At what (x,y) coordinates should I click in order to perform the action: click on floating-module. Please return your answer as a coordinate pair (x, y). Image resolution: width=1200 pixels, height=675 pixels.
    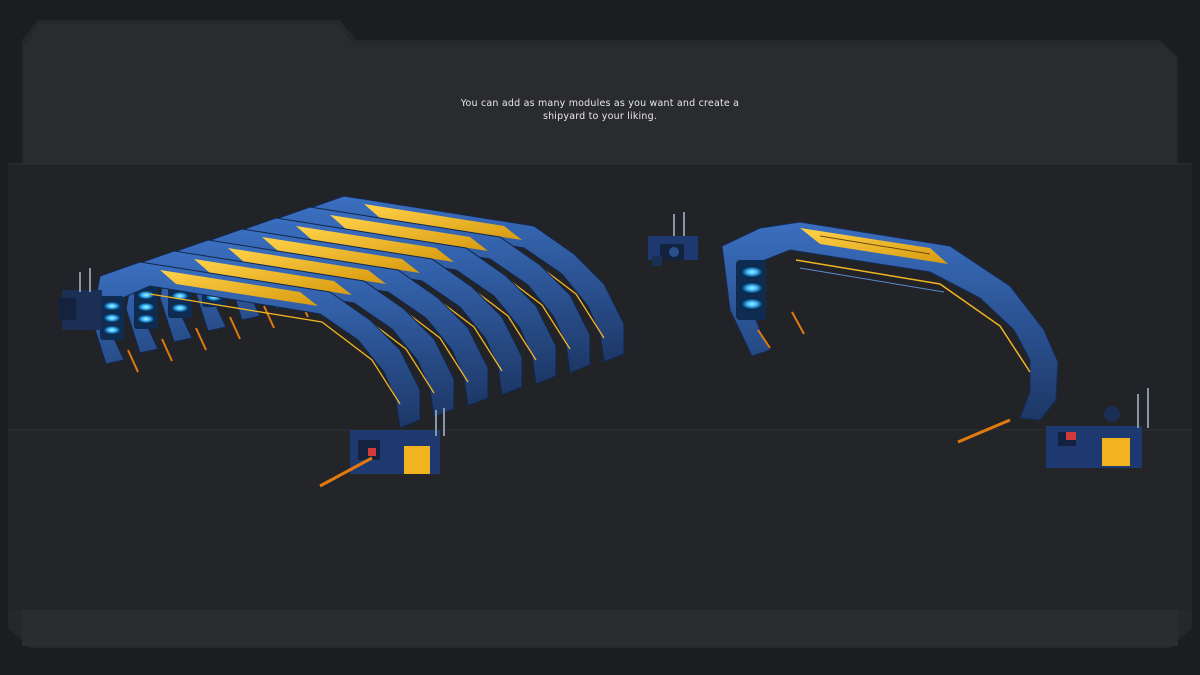
    Looking at the image, I should click on (673, 239).